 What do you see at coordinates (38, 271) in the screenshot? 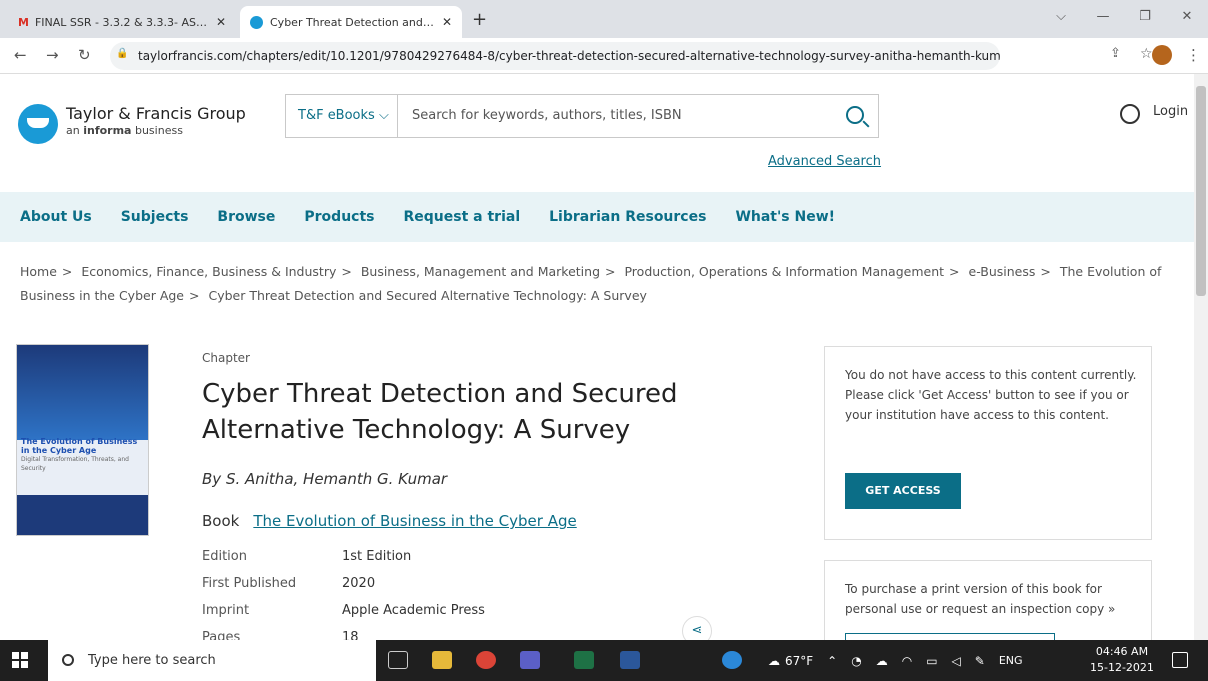
I see `breadcrumb-item: Home` at bounding box center [38, 271].